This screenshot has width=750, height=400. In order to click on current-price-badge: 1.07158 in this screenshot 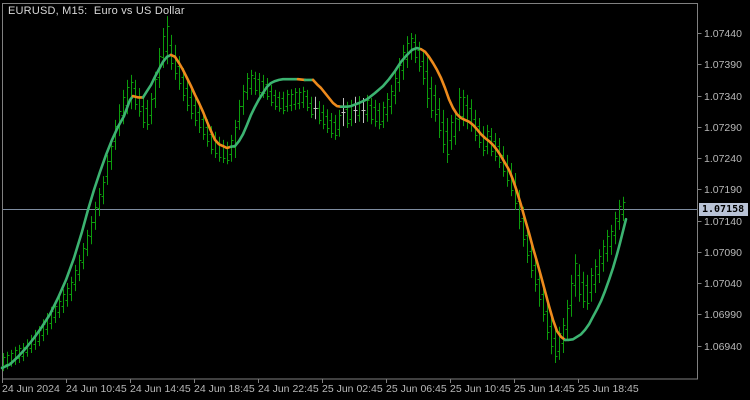, I will do `click(723, 209)`.